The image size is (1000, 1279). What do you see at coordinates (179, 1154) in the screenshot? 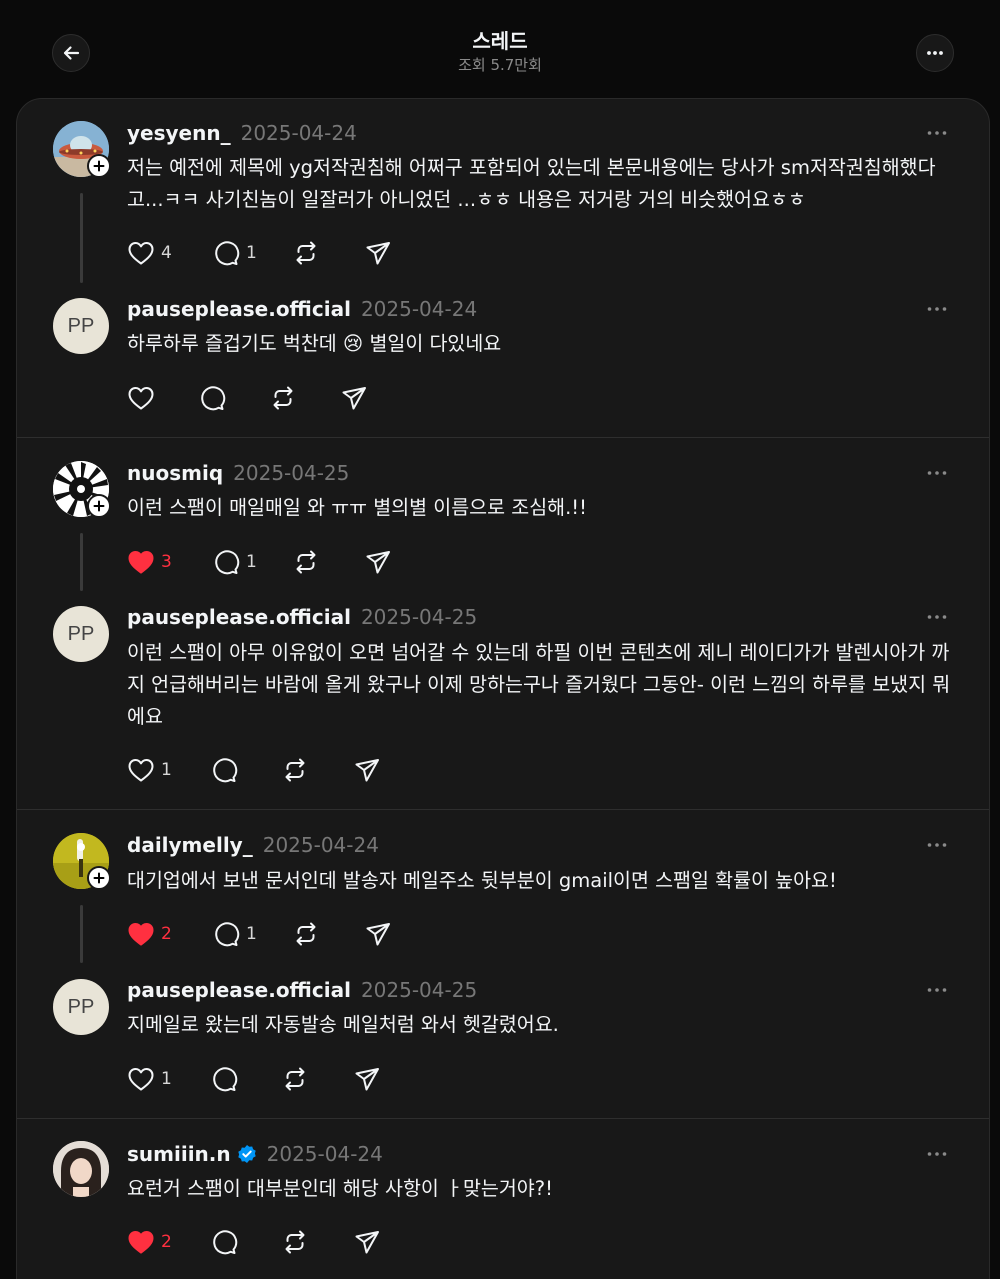
I see `username: sumiiin.n` at bounding box center [179, 1154].